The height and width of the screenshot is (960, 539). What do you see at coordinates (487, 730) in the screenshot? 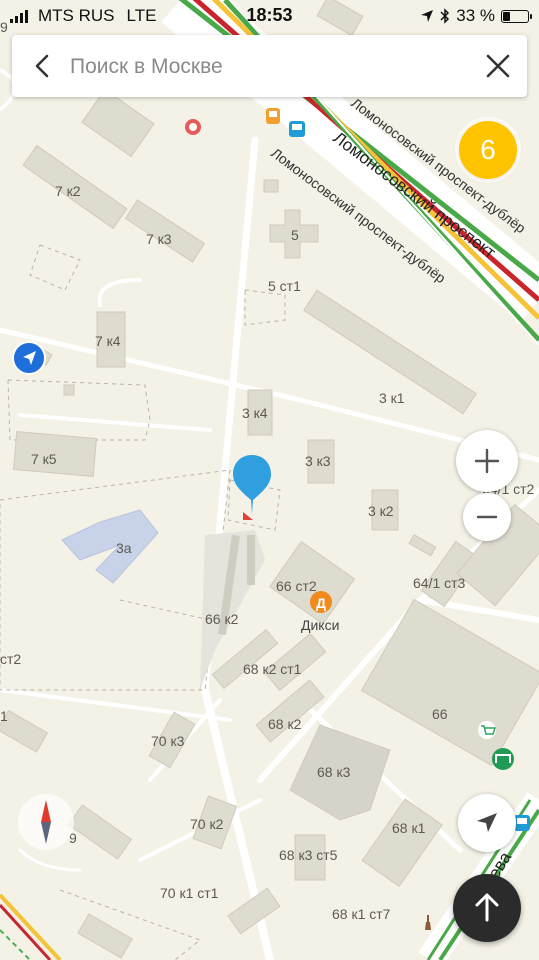
I see `shop-cart-icon` at bounding box center [487, 730].